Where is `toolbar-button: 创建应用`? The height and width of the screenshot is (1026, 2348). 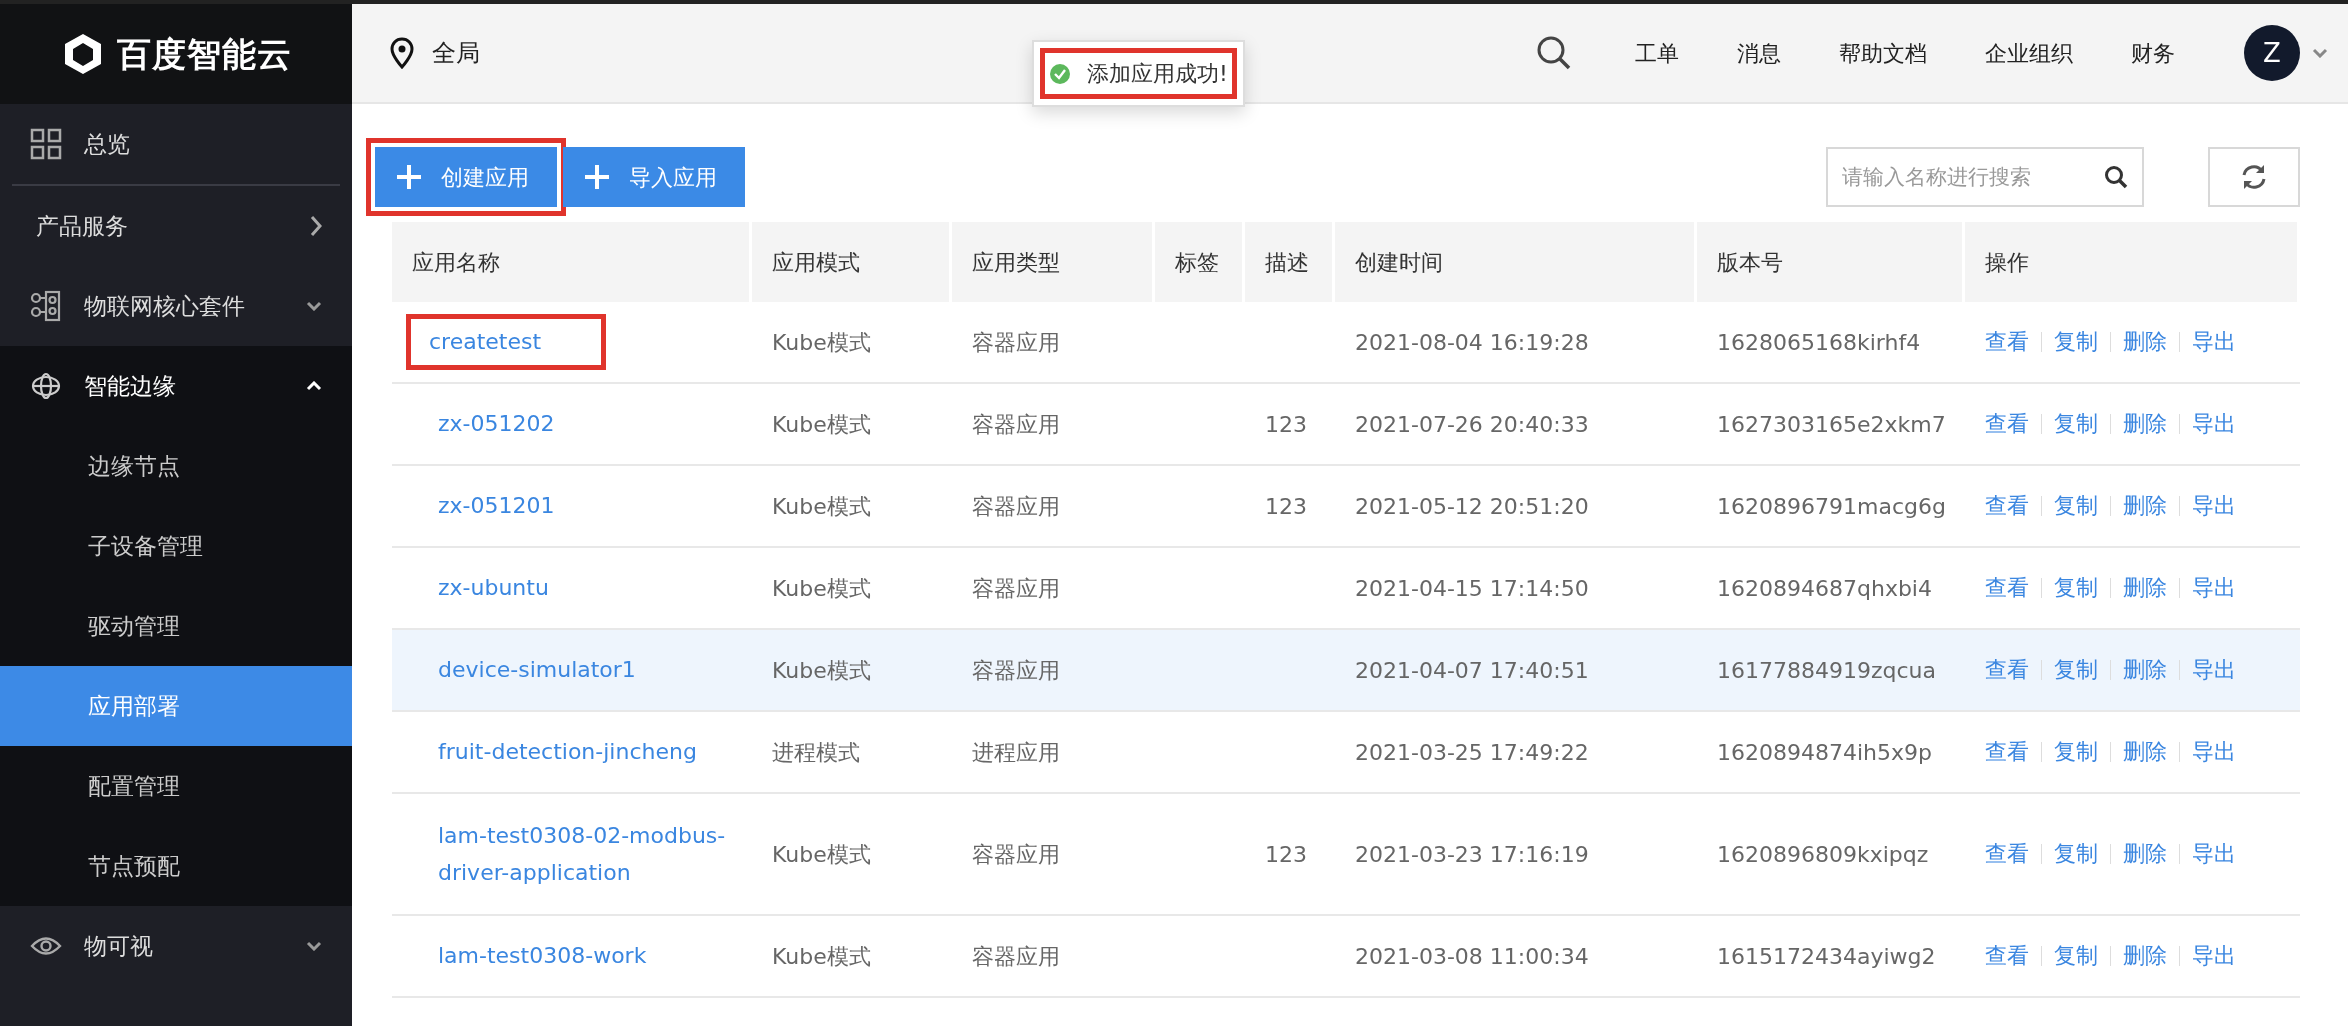
toolbar-button: 创建应用 is located at coordinates (466, 177).